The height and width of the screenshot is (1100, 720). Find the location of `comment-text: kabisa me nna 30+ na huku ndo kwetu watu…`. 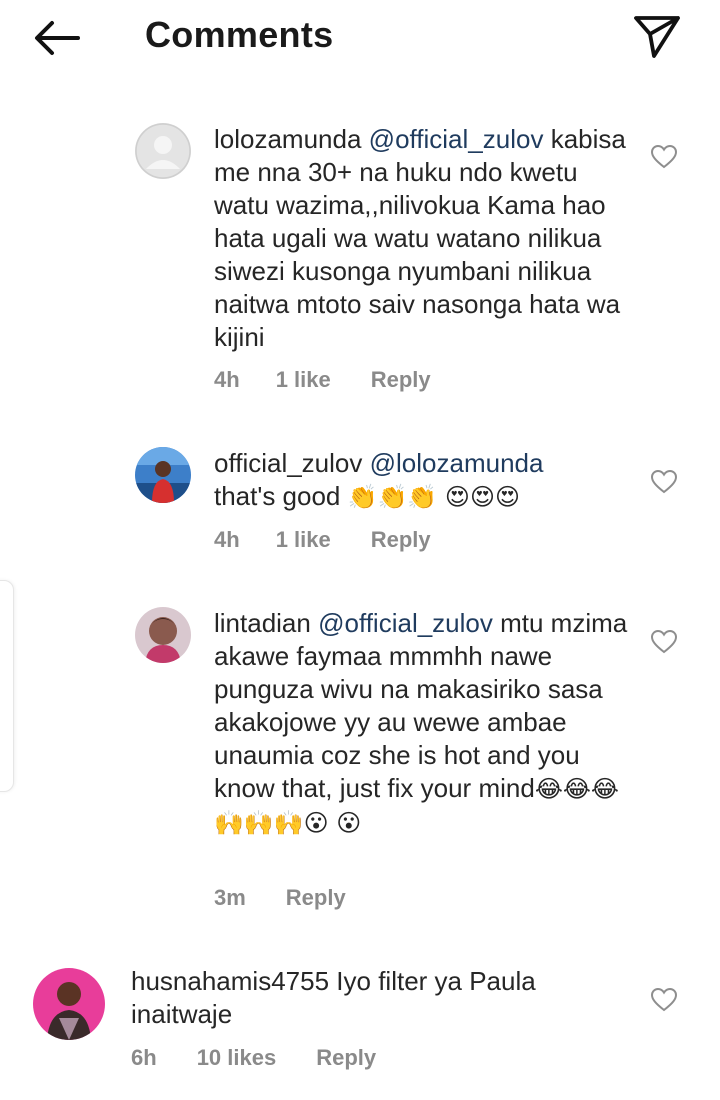

comment-text: kabisa me nna 30+ na huku ndo kwetu watu… is located at coordinates (420, 238).